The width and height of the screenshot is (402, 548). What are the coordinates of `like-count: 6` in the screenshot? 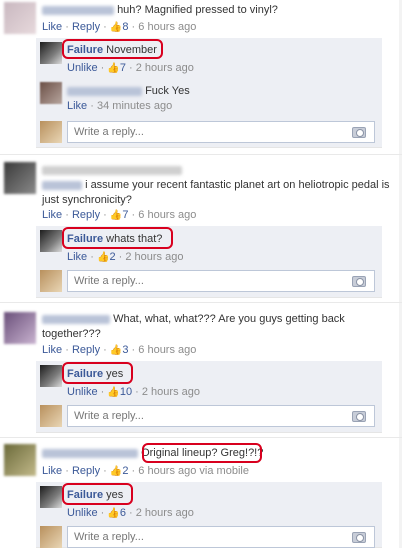 It's located at (123, 513).